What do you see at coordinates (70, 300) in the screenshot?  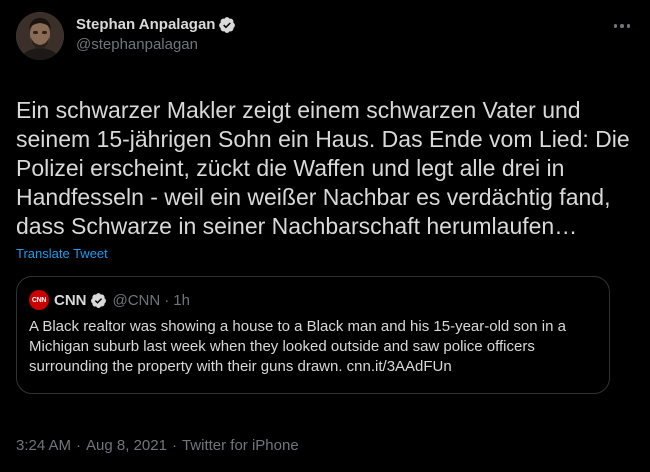 I see `quoted-display-name: CNN` at bounding box center [70, 300].